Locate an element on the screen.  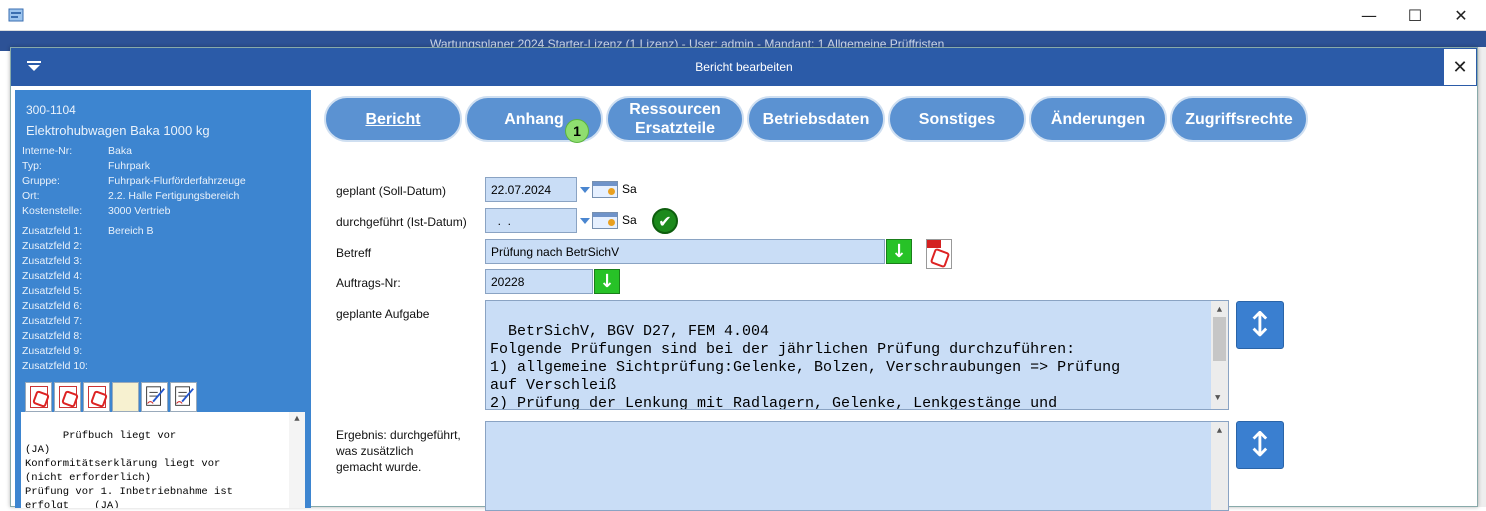
info-value: 3000 Vertrieb is located at coordinates (139, 211).